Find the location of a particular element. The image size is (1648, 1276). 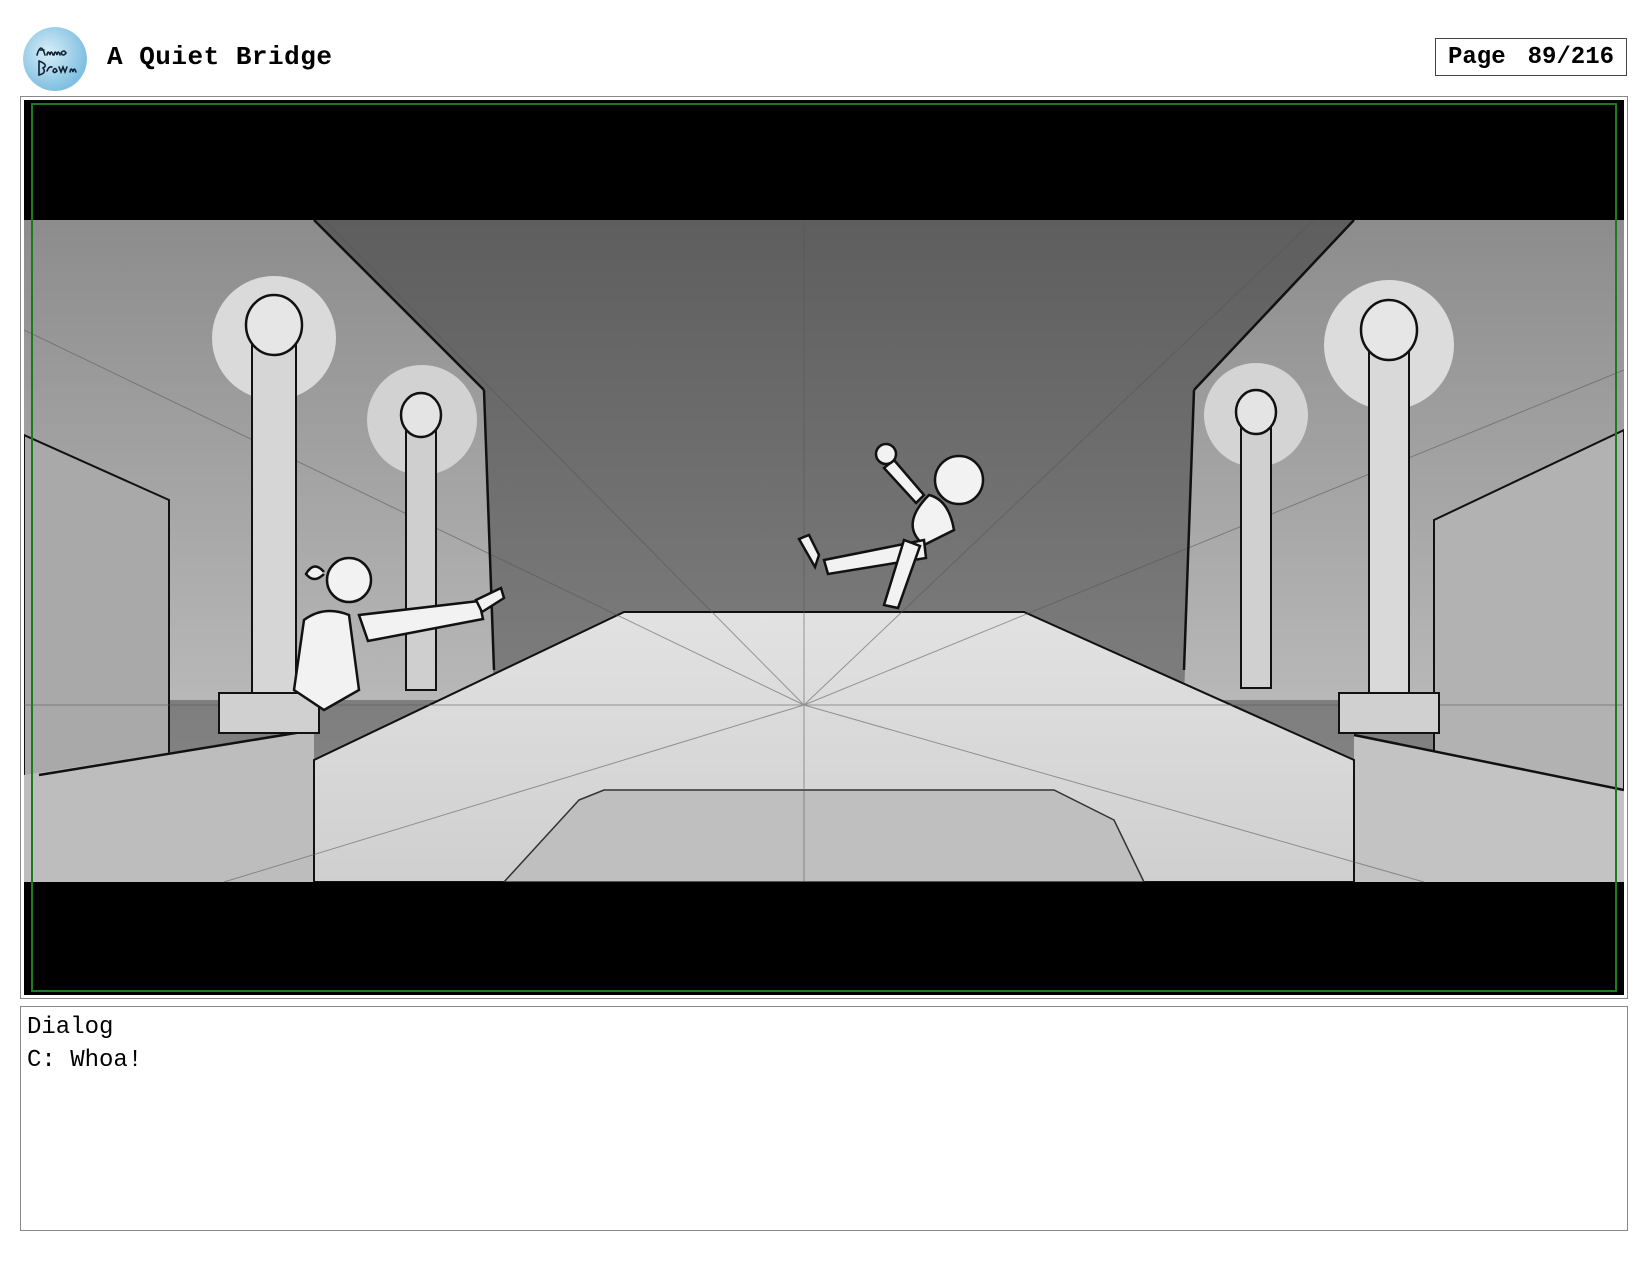

page-indicator: Page 89/216 is located at coordinates (1531, 57).